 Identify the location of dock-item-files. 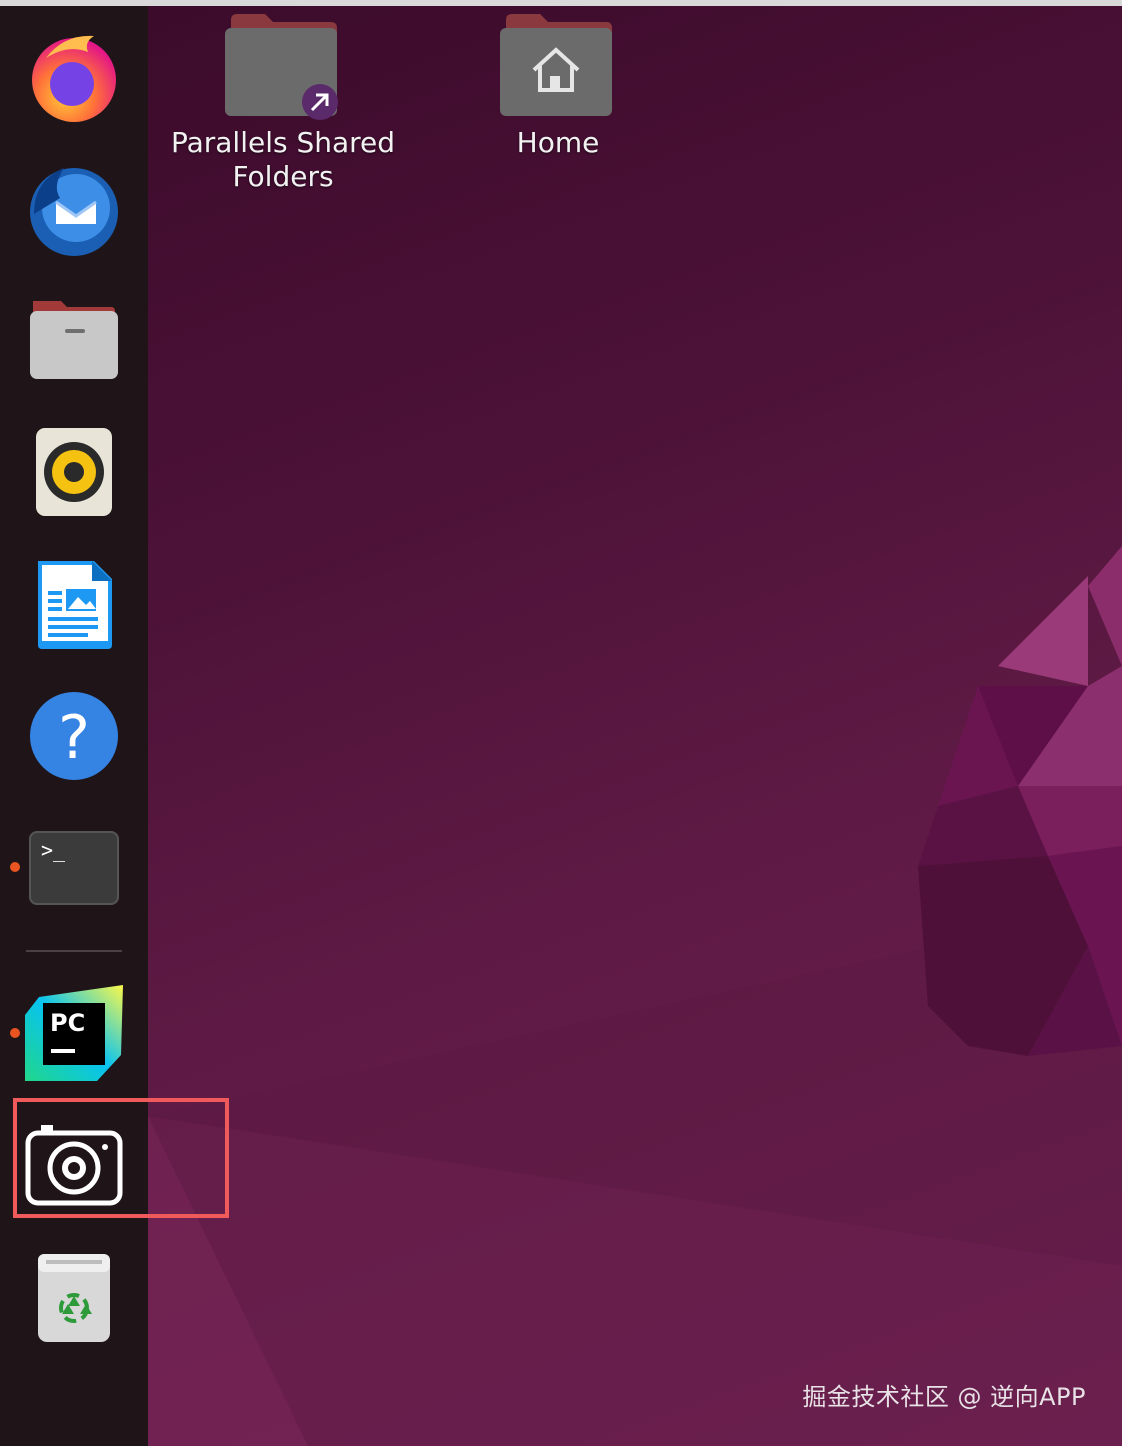
(74, 340).